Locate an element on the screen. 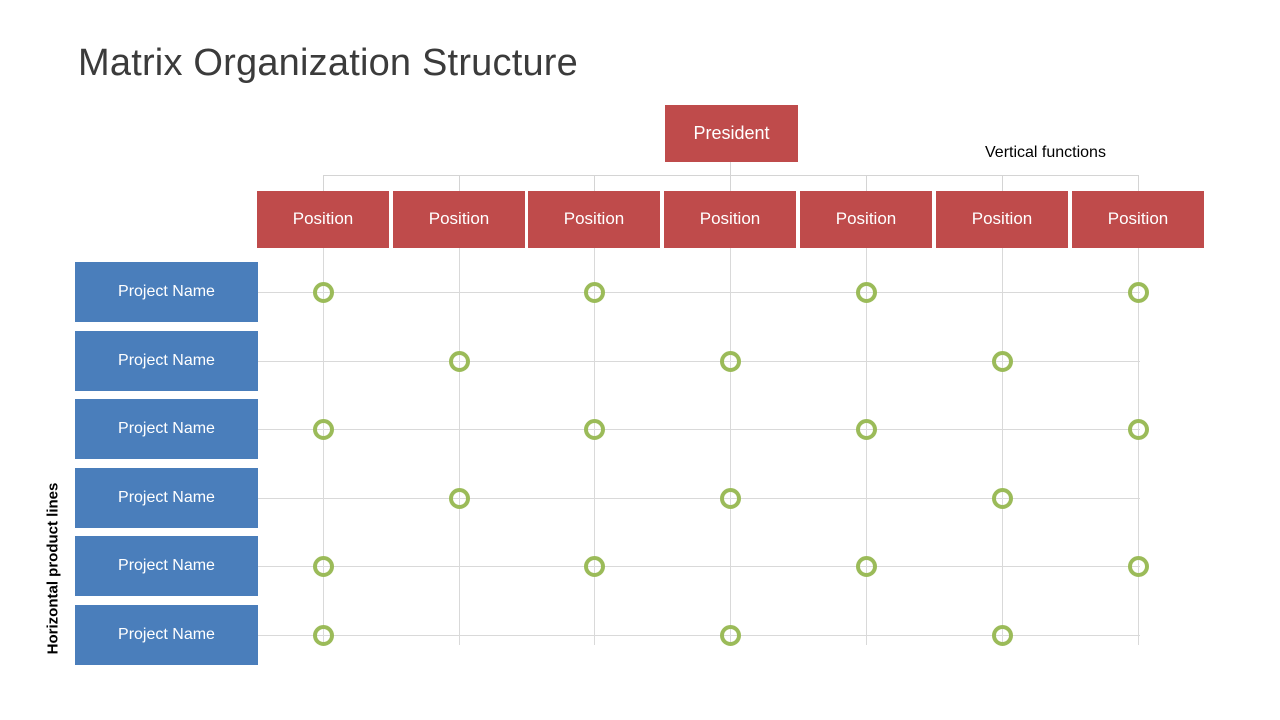  matrix-marker-r4-c6 is located at coordinates (1002, 498).